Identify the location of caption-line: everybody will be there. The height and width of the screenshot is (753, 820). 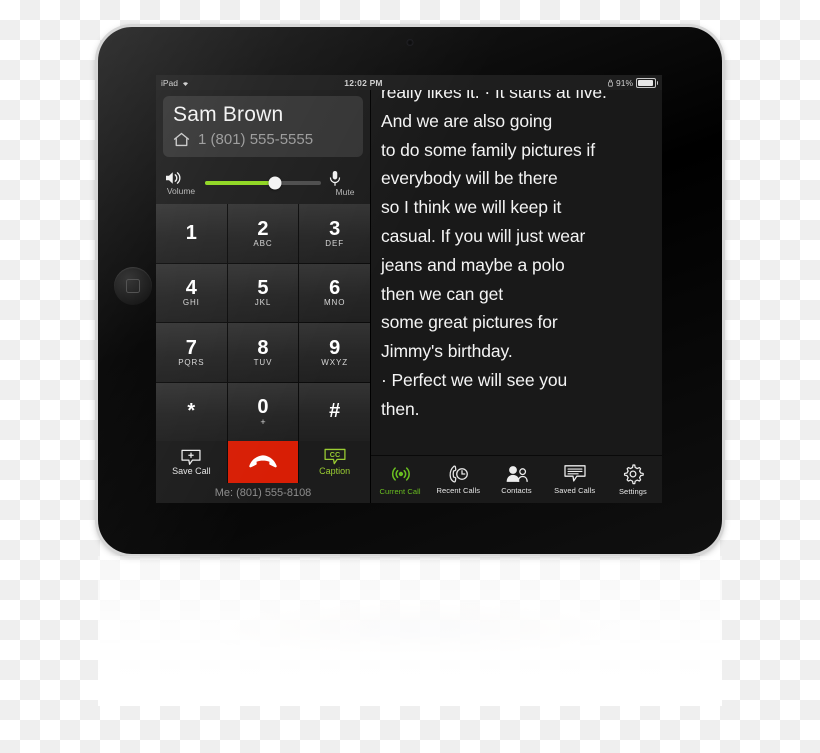
(469, 178).